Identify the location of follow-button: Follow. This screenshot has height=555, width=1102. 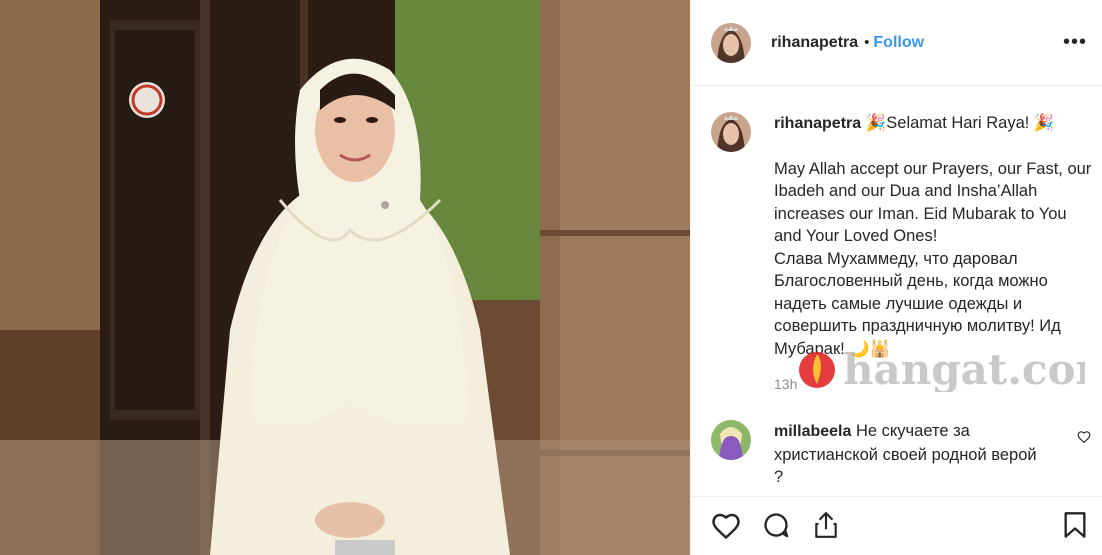
(898, 43).